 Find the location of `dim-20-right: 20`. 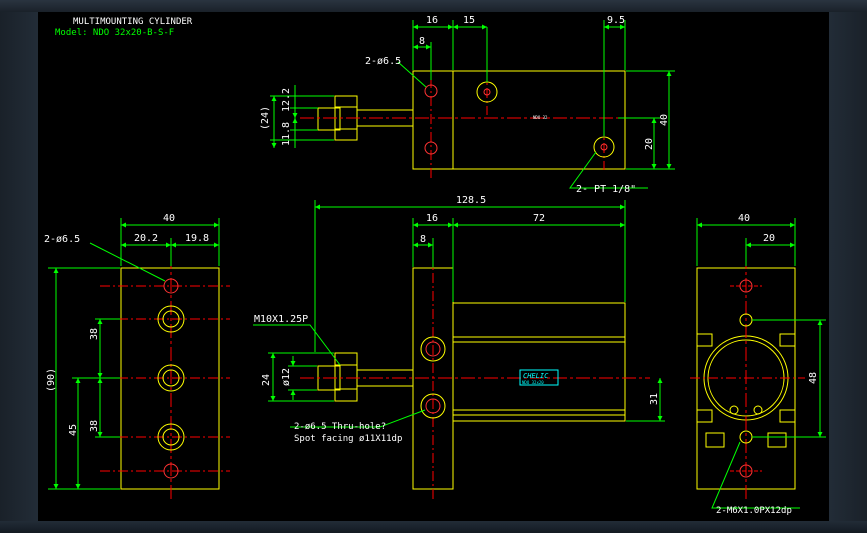

dim-20-right: 20 is located at coordinates (769, 238).